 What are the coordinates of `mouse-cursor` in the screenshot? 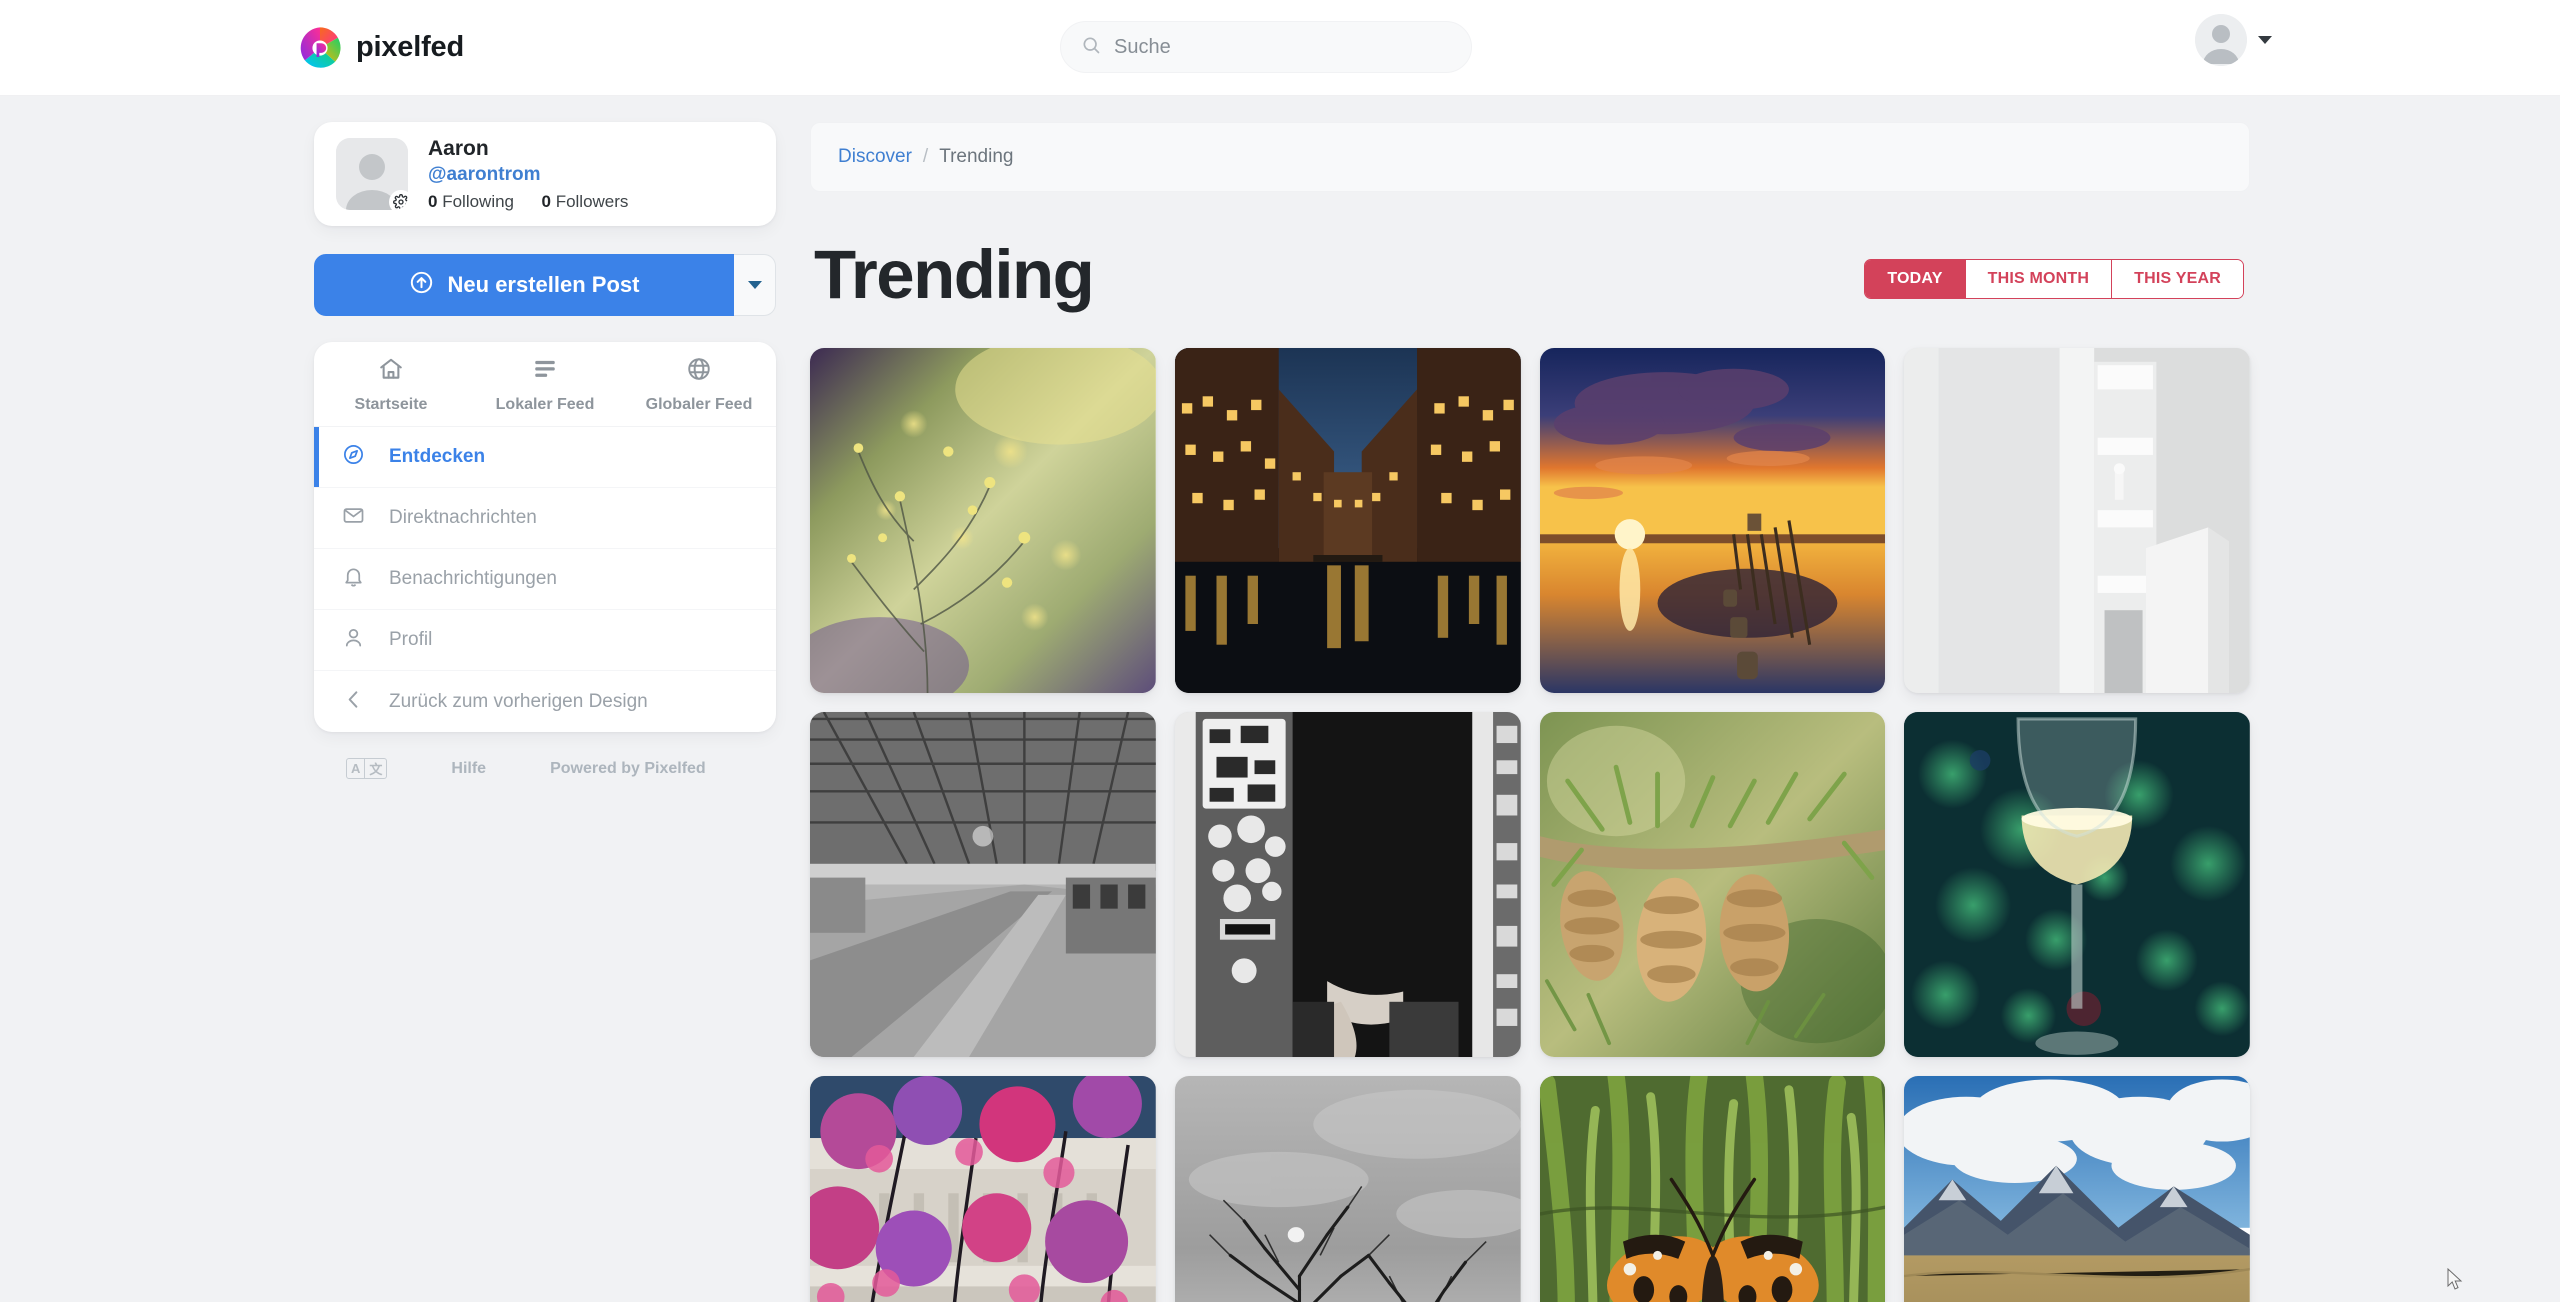 It's located at (2456, 1282).